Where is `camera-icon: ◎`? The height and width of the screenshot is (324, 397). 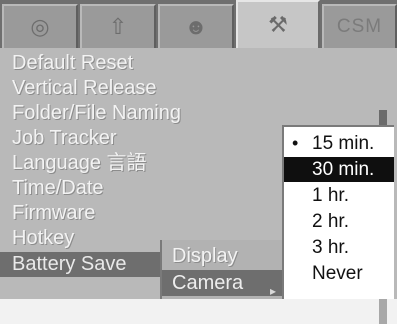 camera-icon: ◎ is located at coordinates (40, 26).